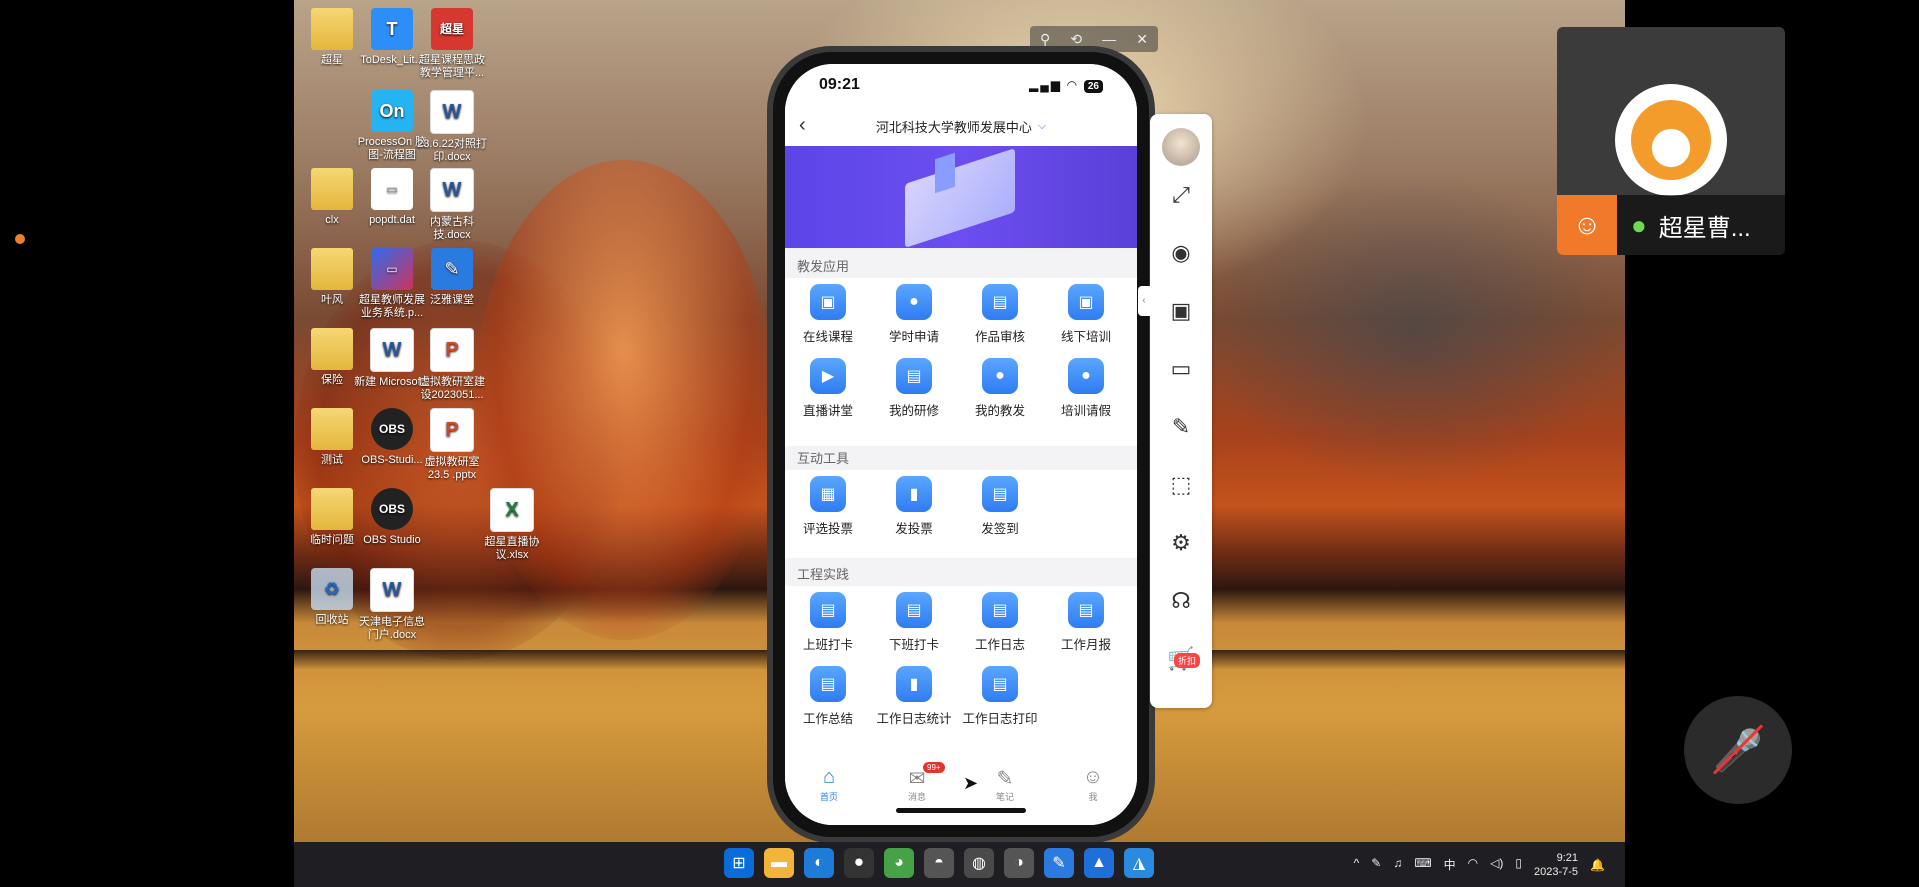  Describe the element at coordinates (1597, 865) in the screenshot. I see `notification-icon: 🔔` at that location.